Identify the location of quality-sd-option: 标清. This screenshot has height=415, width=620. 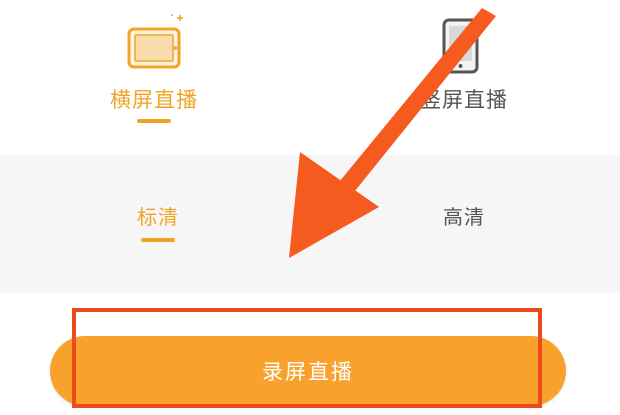
(158, 226).